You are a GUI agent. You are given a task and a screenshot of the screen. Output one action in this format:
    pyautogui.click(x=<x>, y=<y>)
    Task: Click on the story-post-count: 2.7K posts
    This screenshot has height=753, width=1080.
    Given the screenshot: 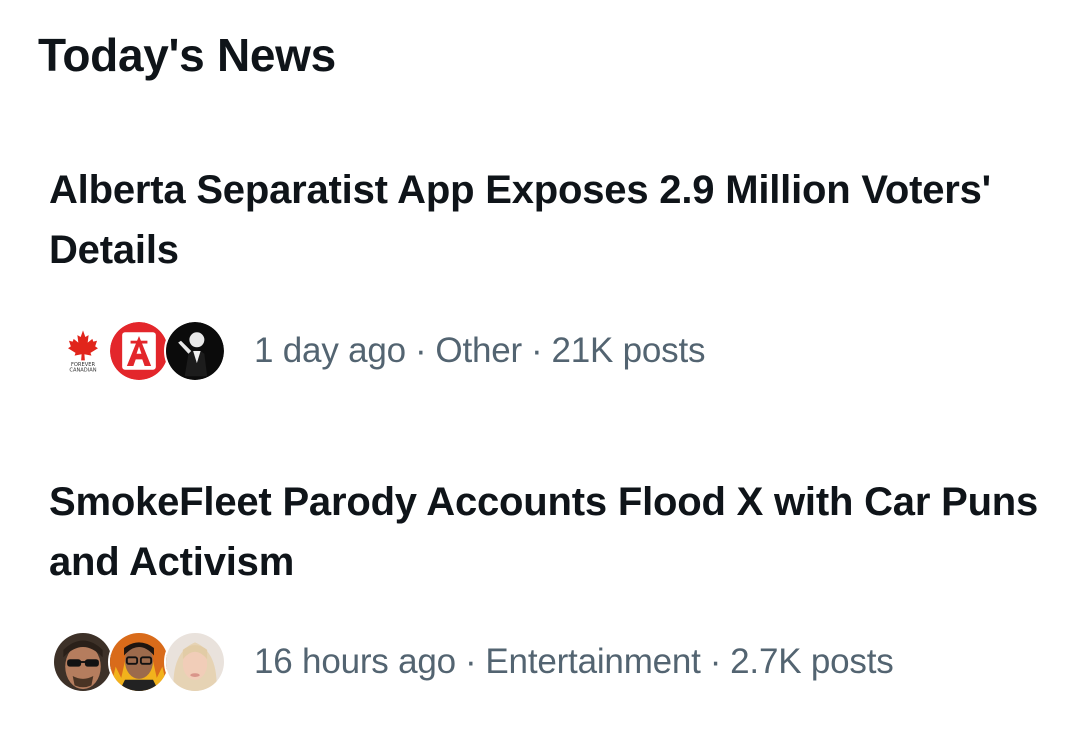 What is the action you would take?
    pyautogui.click(x=812, y=661)
    